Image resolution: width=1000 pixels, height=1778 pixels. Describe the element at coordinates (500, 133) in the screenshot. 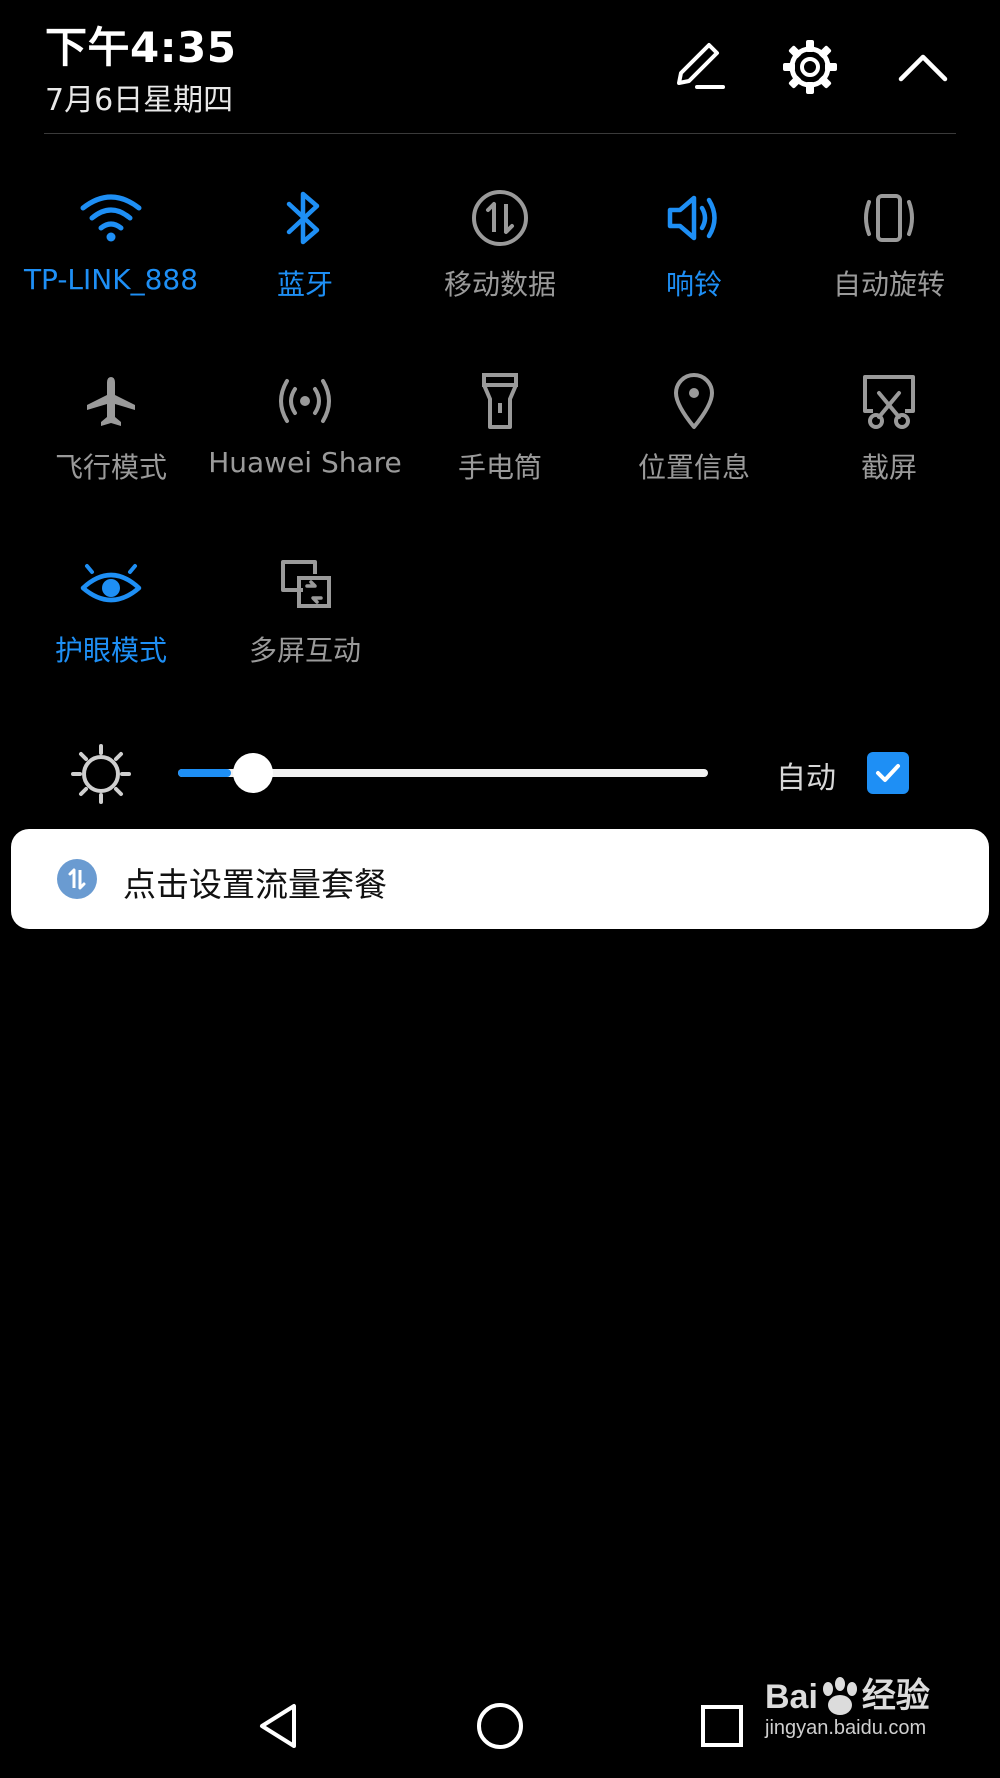

I see `header-divider` at that location.